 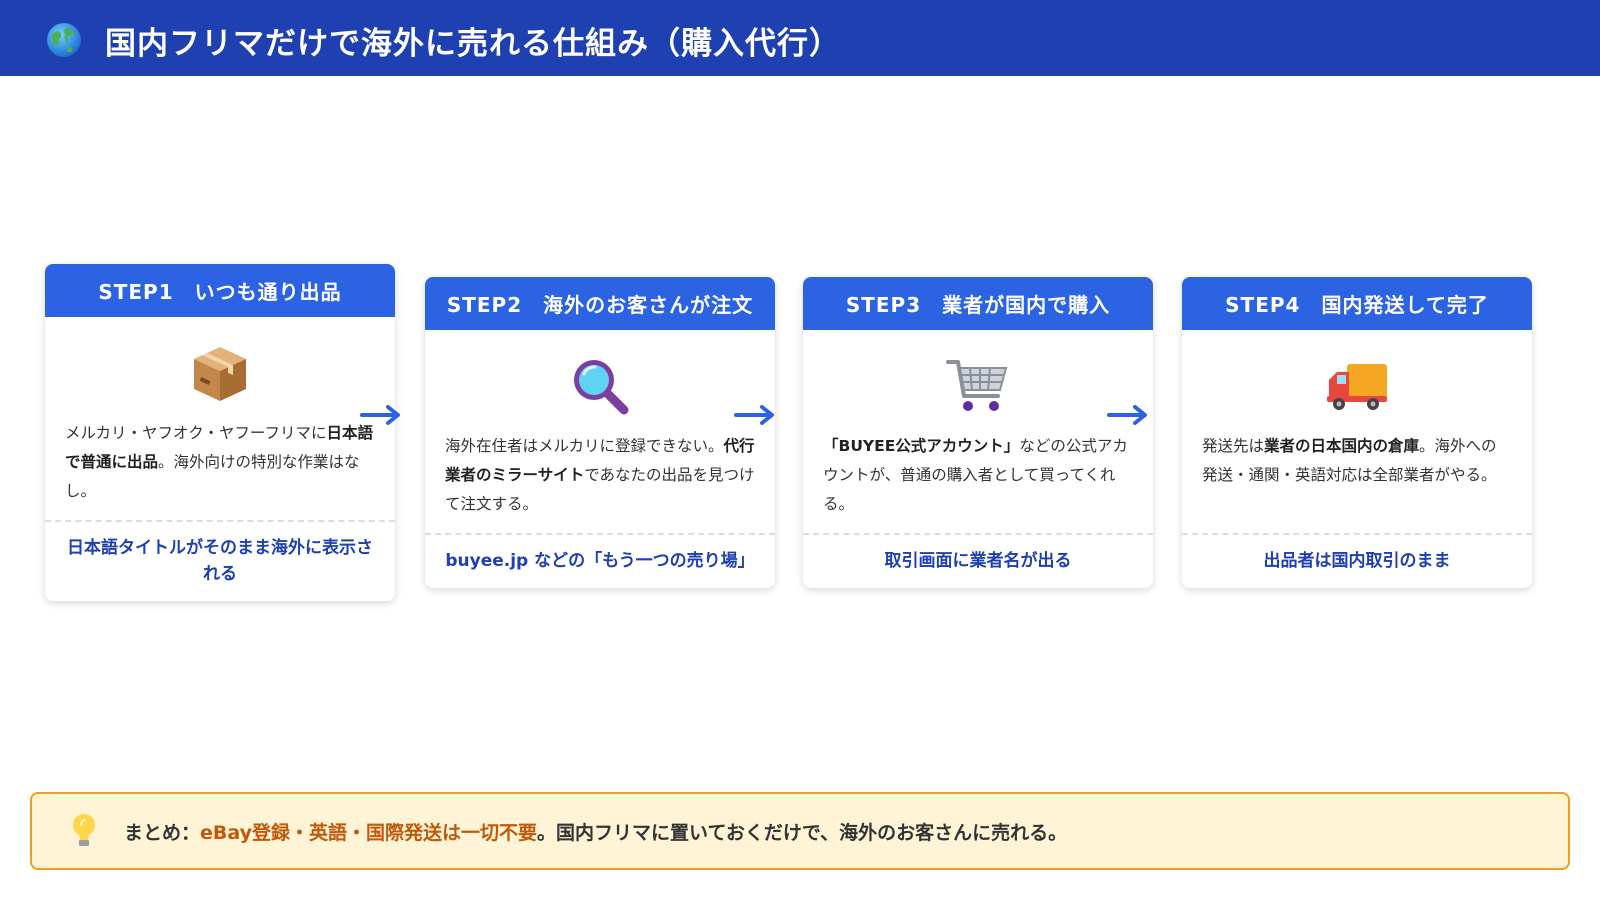 I want to click on summary-highlight: eBay登録・英語・国際発送は一切不要, so click(x=369, y=833).